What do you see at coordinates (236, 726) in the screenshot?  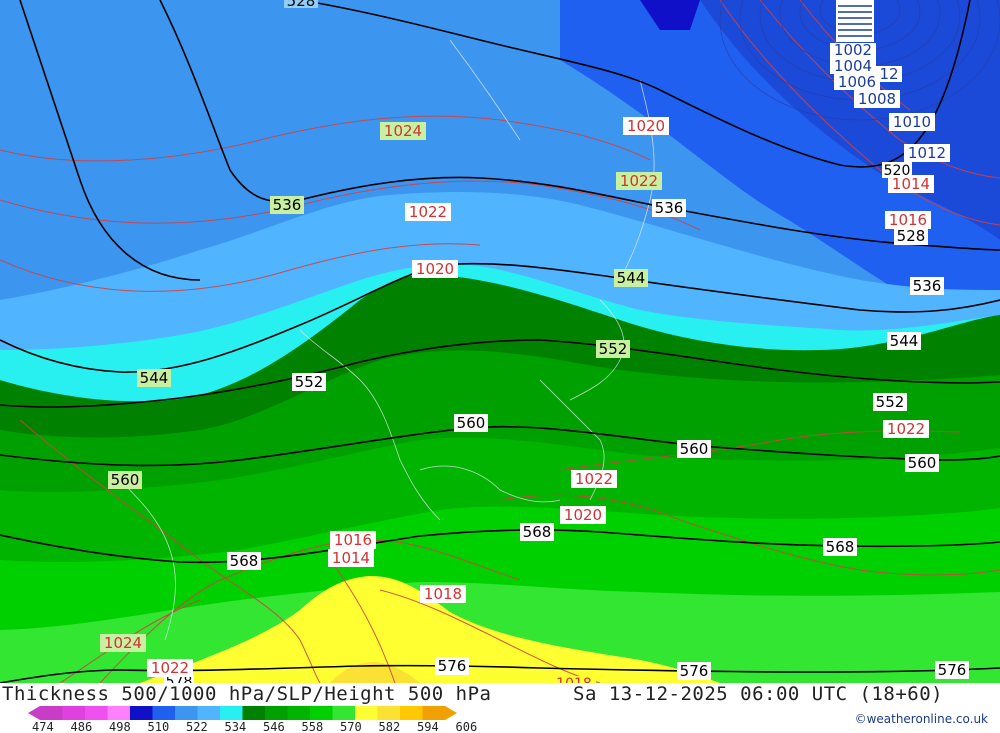 I see `legend-tick-label: 534` at bounding box center [236, 726].